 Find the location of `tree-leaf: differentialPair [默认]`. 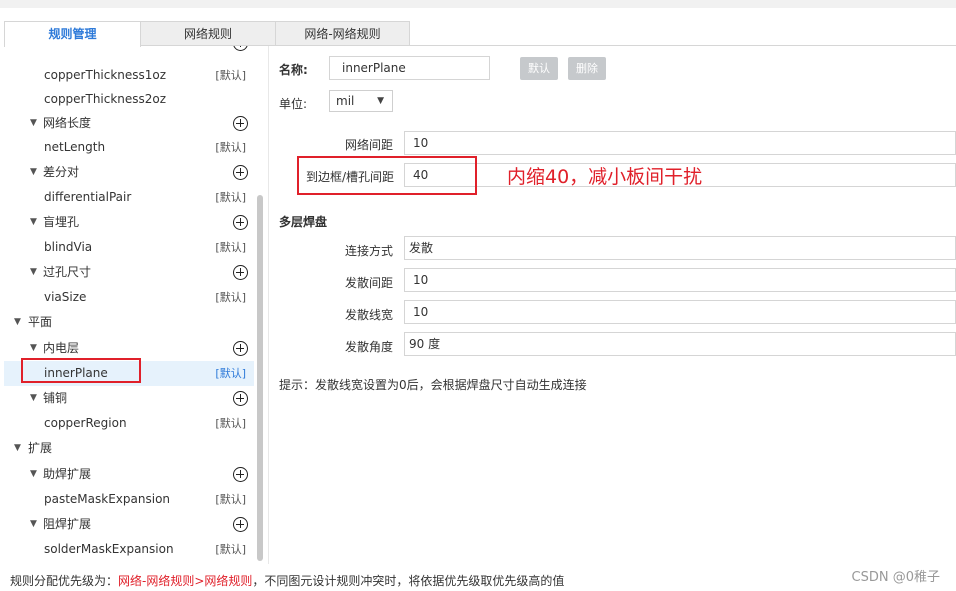

tree-leaf: differentialPair [默认] is located at coordinates (129, 197).